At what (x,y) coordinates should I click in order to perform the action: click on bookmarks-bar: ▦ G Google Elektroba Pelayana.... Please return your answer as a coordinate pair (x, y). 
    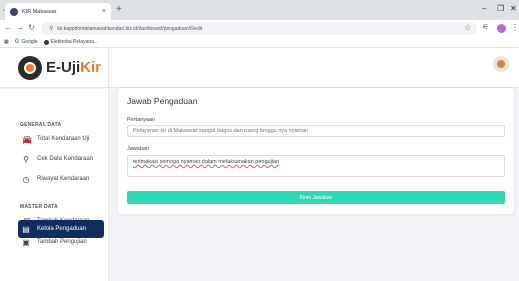
    Looking at the image, I should click on (259, 42).